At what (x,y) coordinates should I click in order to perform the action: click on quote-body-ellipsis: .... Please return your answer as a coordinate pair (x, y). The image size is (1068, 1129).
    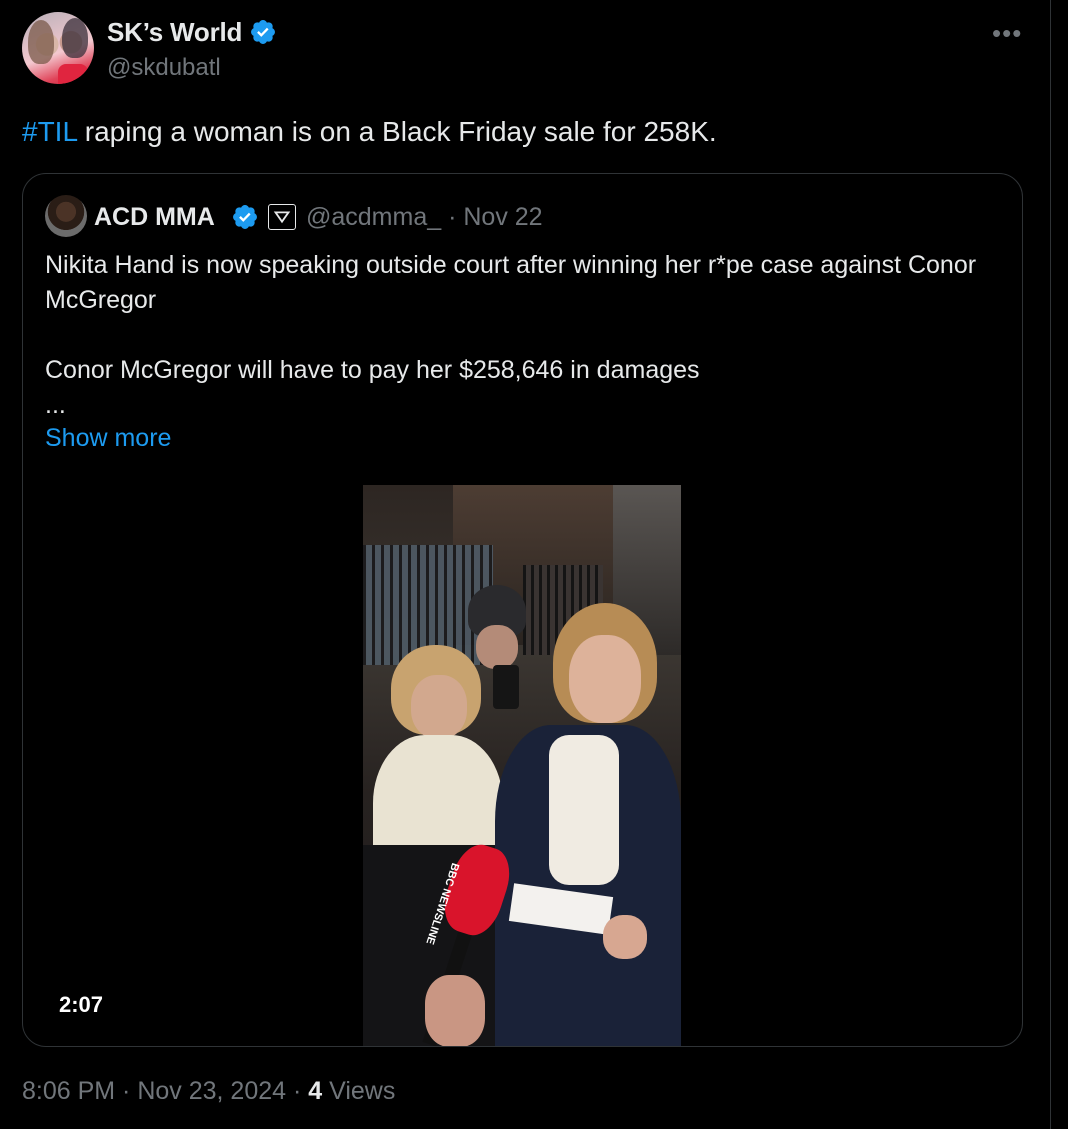
    Looking at the image, I should click on (55, 405).